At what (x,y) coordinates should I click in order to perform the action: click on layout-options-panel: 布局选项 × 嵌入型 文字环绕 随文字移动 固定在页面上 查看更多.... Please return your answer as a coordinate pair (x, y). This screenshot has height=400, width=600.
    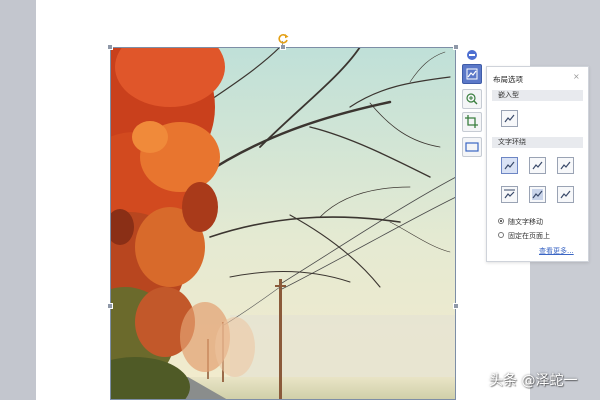
    Looking at the image, I should click on (537, 164).